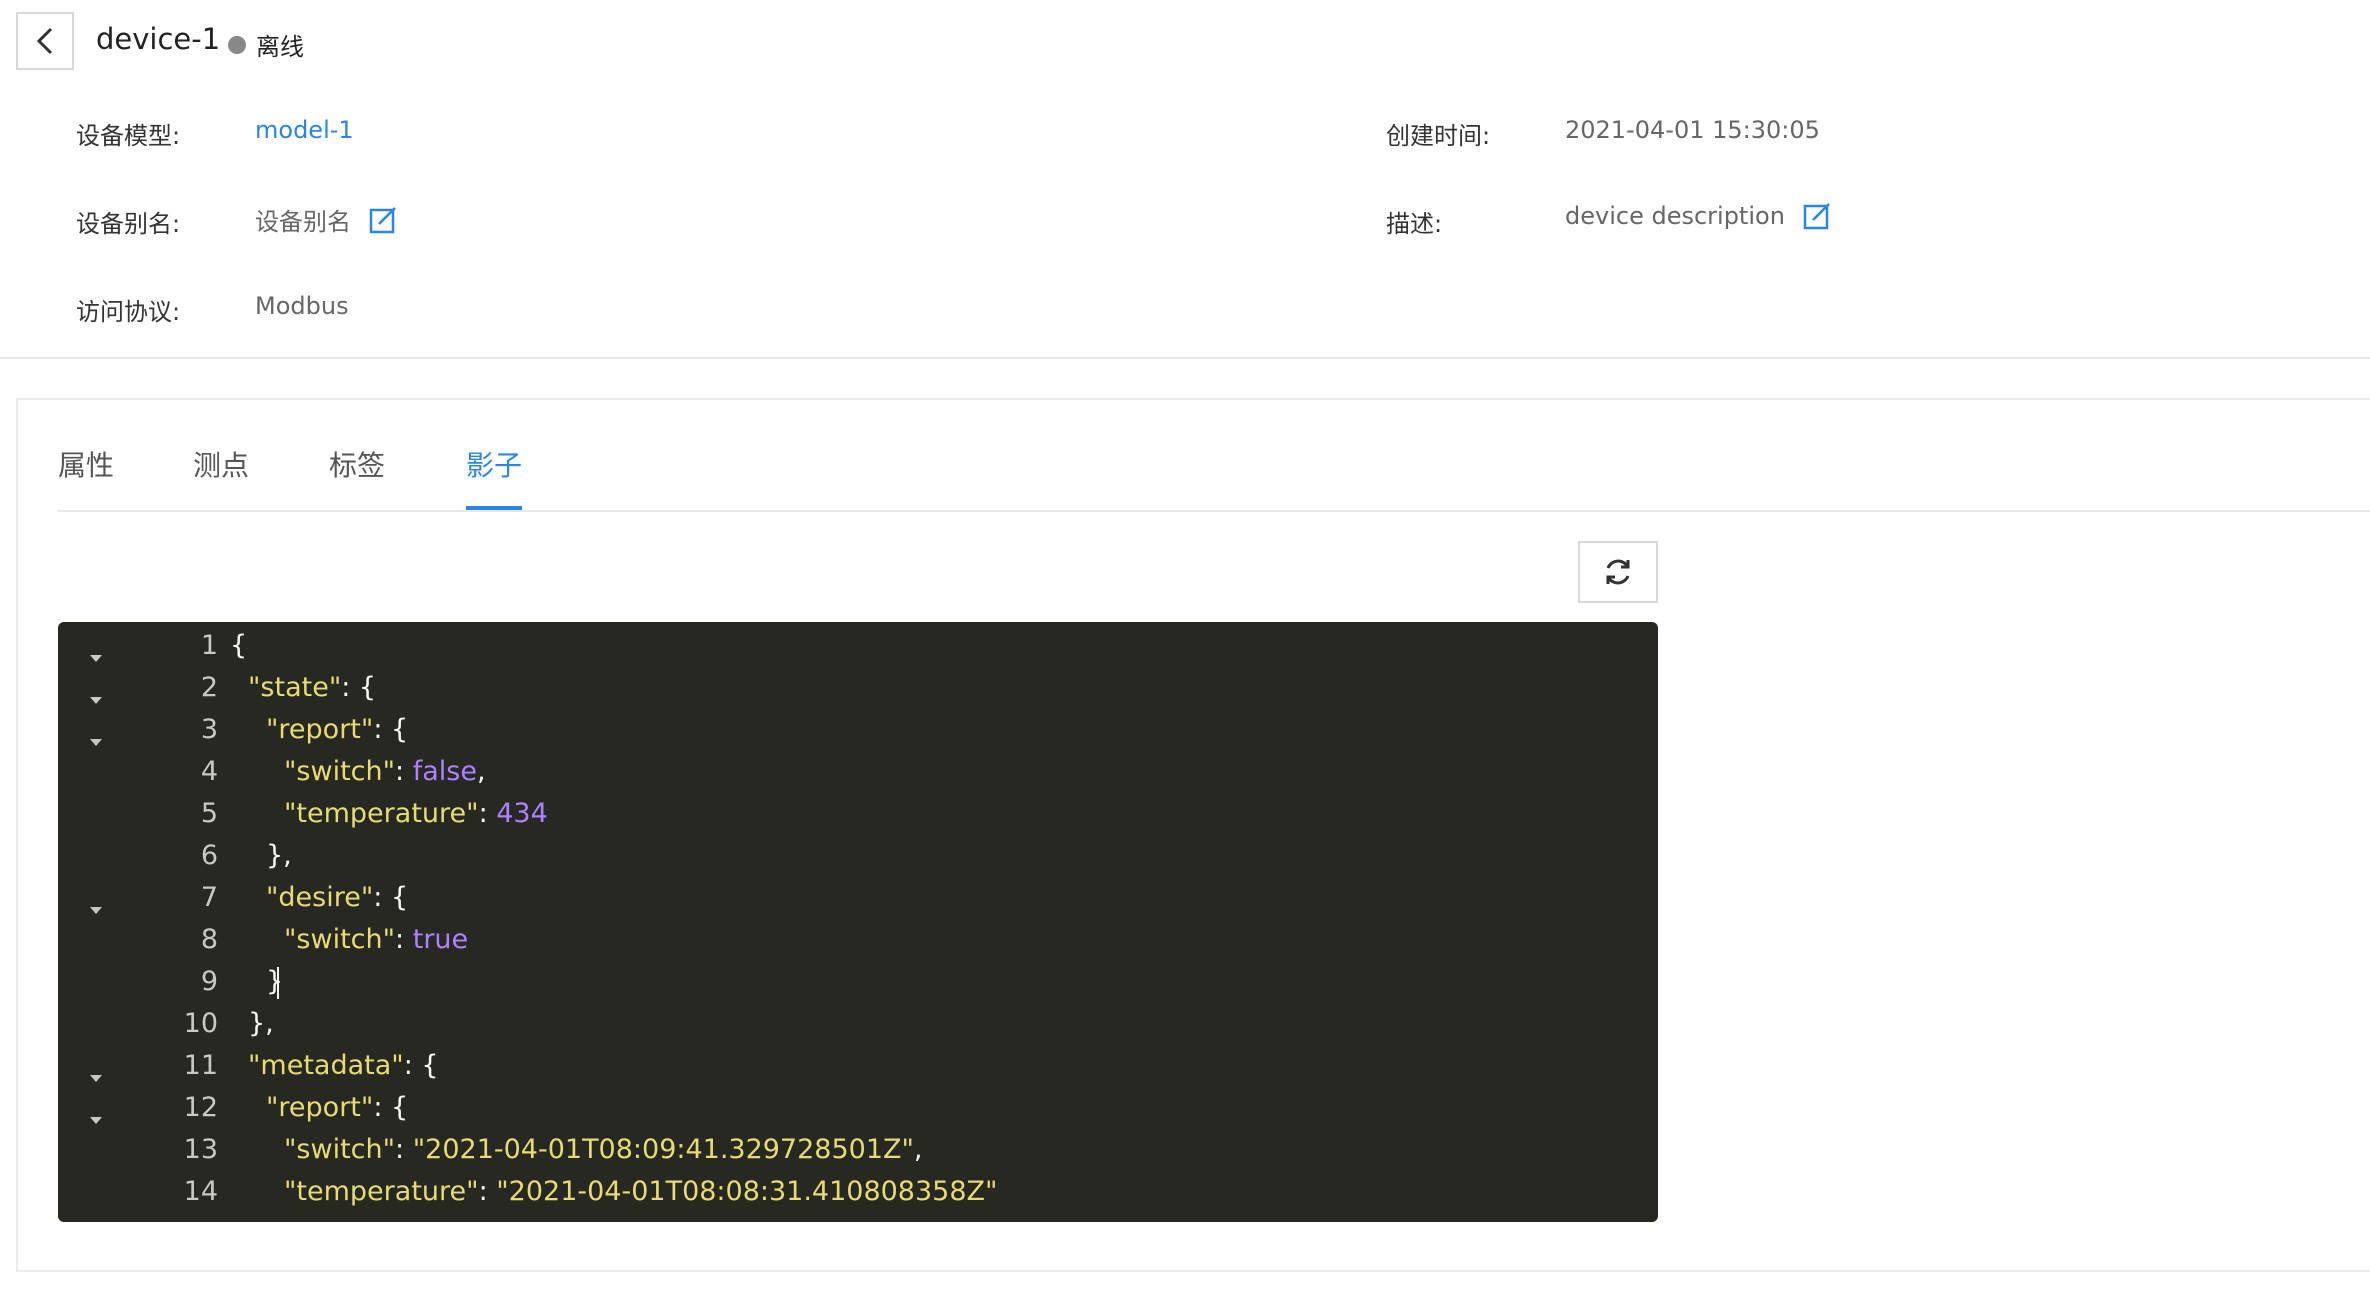 The height and width of the screenshot is (1310, 2370). I want to click on chevron-left-icon, so click(44, 41).